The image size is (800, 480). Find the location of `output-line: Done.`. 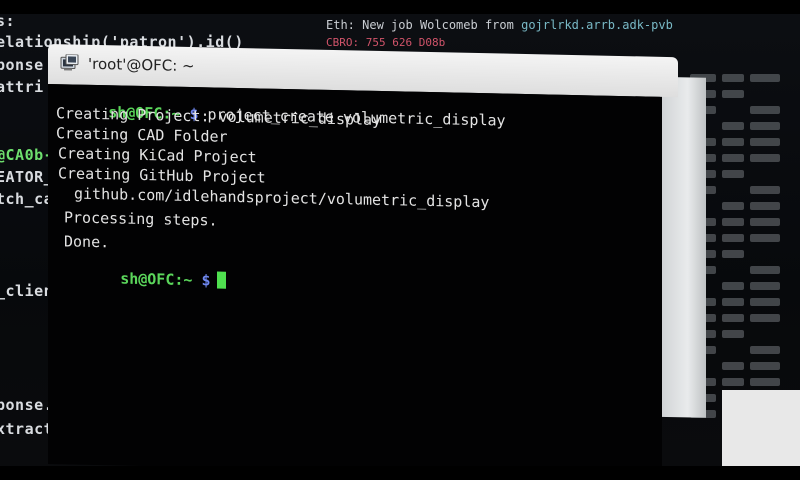

output-line: Done. is located at coordinates (87, 242).